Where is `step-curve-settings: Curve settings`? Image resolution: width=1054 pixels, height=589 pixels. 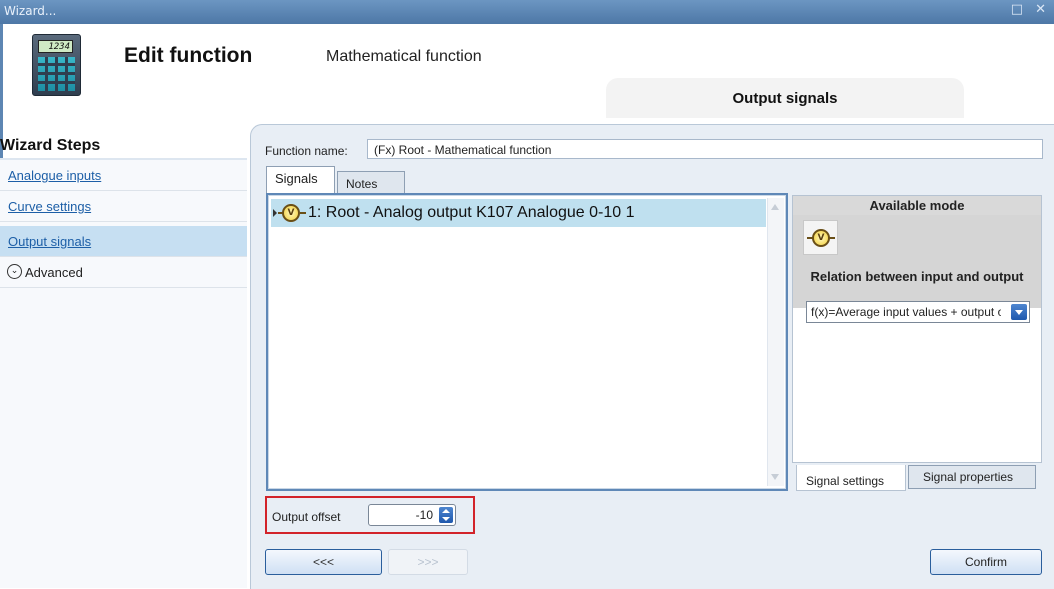 step-curve-settings: Curve settings is located at coordinates (123, 206).